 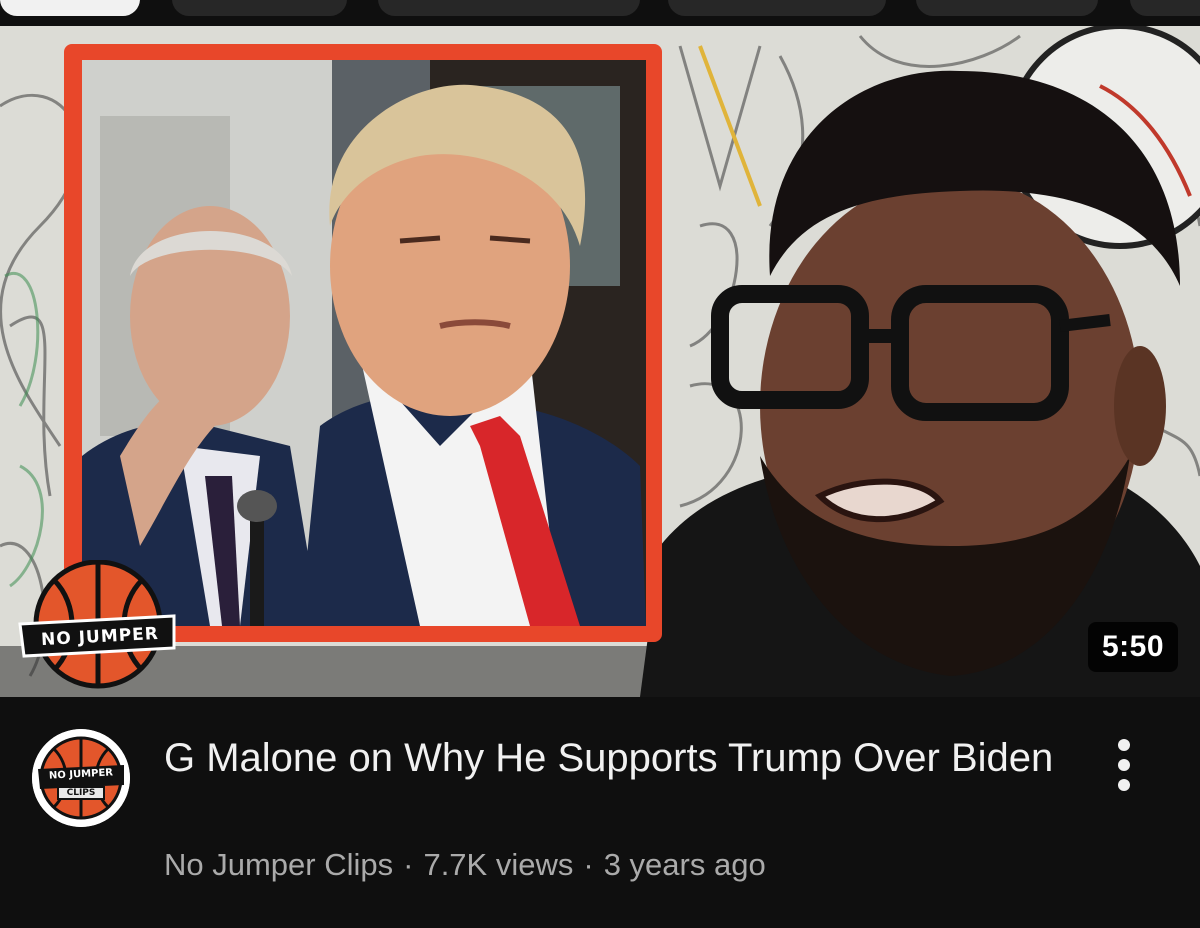 I want to click on more-options-button, so click(x=1124, y=765).